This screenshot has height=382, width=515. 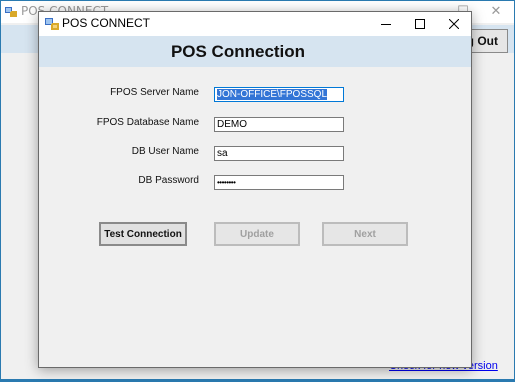 I want to click on main-window-close-icon: ✕, so click(x=496, y=12).